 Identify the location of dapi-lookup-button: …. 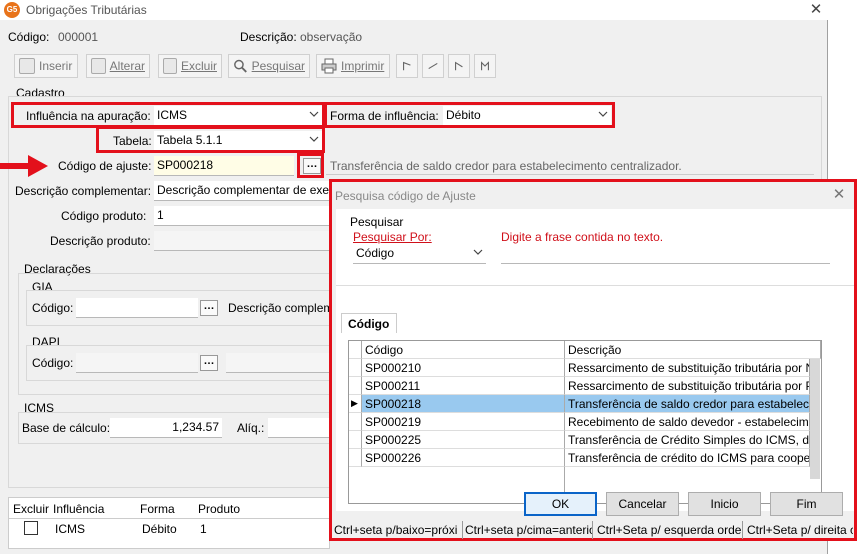
(209, 363).